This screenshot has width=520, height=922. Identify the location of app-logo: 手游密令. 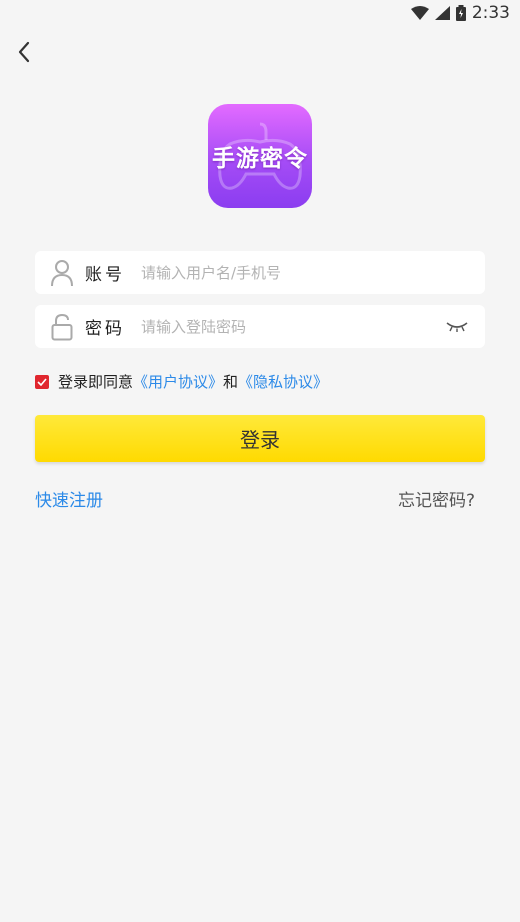
(260, 156).